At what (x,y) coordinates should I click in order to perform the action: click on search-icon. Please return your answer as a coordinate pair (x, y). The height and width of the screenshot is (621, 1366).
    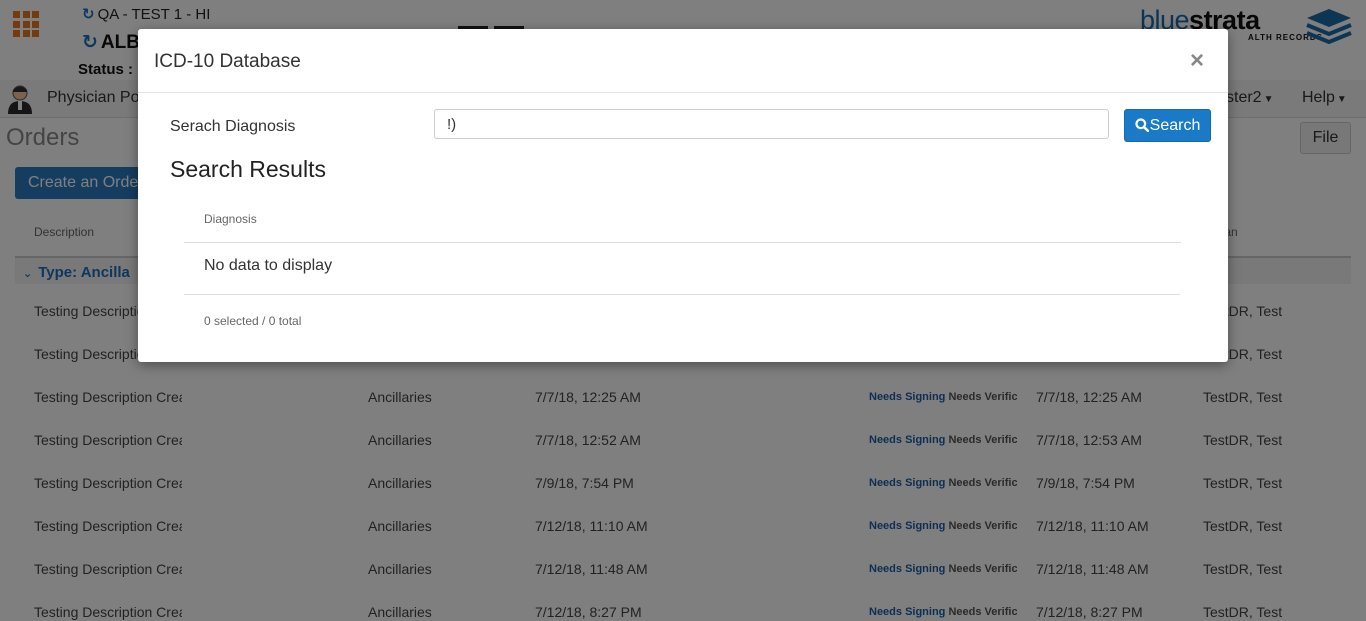
    Looking at the image, I should click on (1142, 124).